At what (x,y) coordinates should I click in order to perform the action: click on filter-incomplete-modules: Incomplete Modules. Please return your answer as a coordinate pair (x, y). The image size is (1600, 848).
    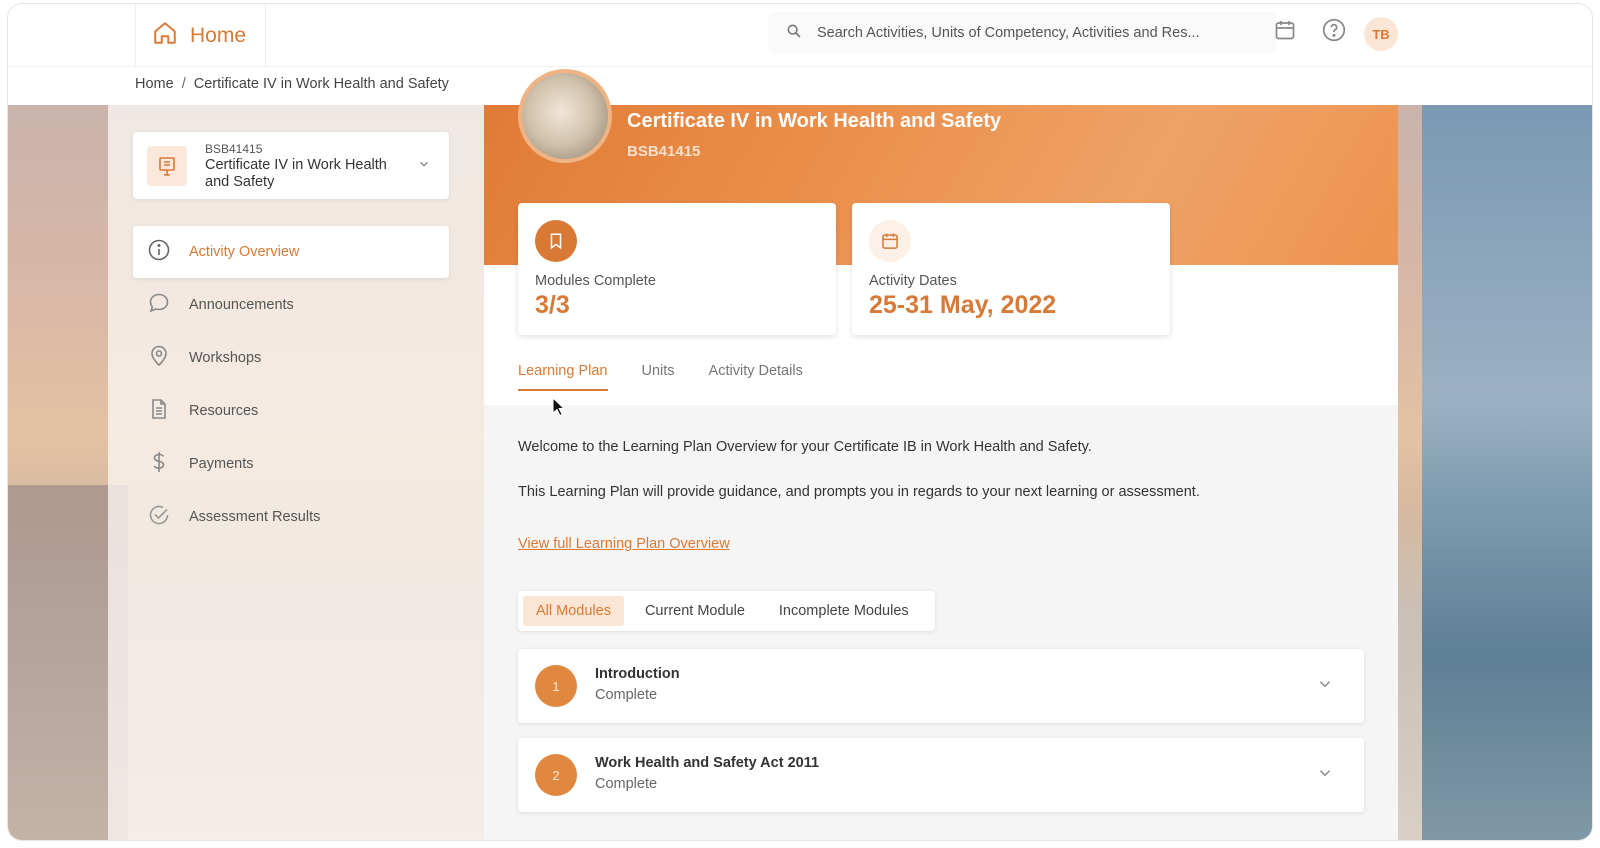
    Looking at the image, I should click on (844, 611).